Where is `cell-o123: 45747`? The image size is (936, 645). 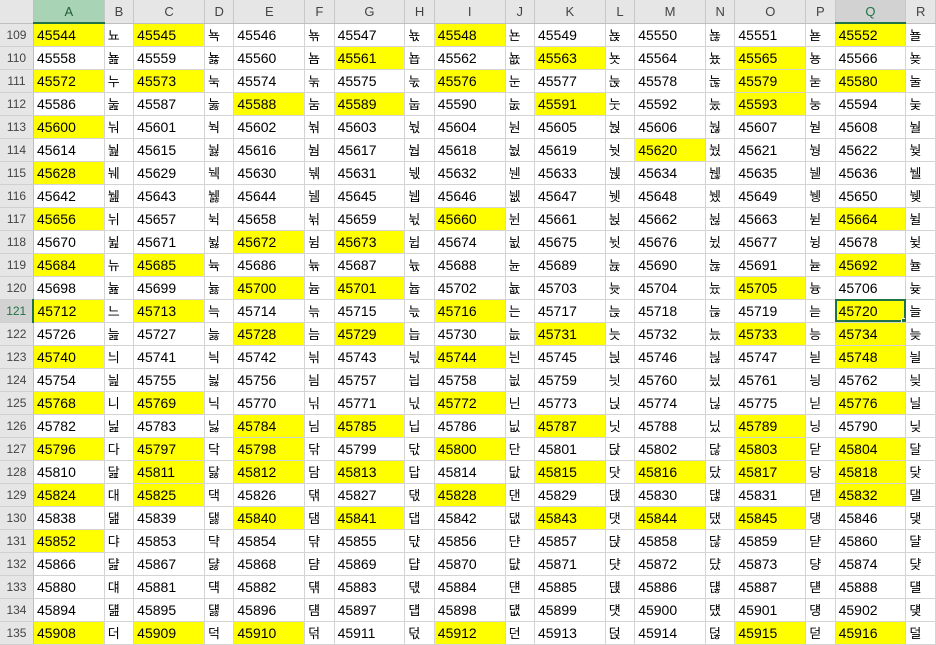 cell-o123: 45747 is located at coordinates (770, 357).